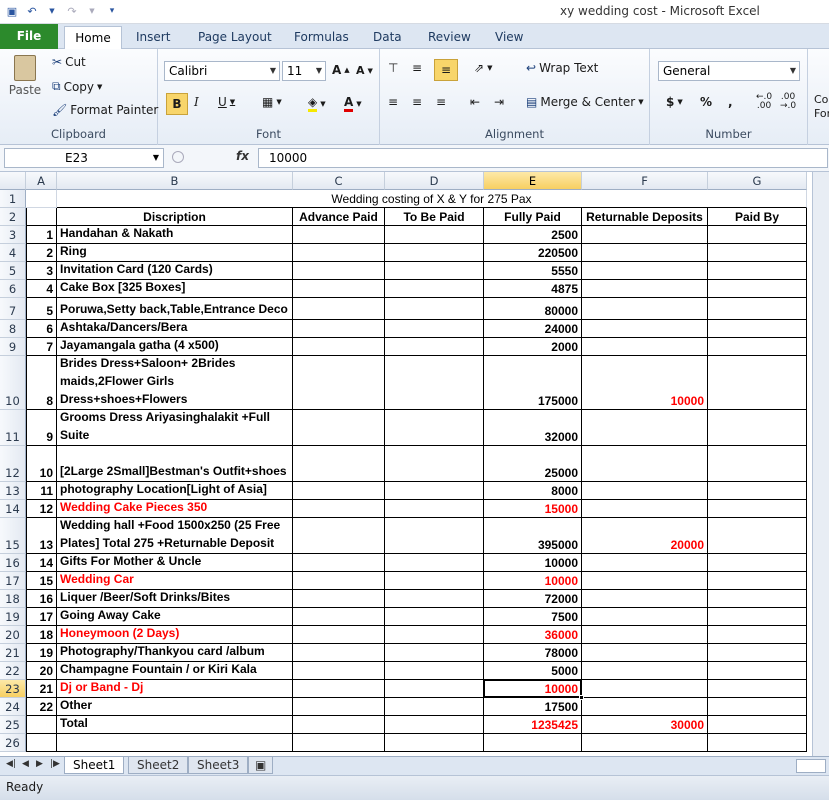  What do you see at coordinates (441, 102) in the screenshot?
I see `align-right-icon: ≡` at bounding box center [441, 102].